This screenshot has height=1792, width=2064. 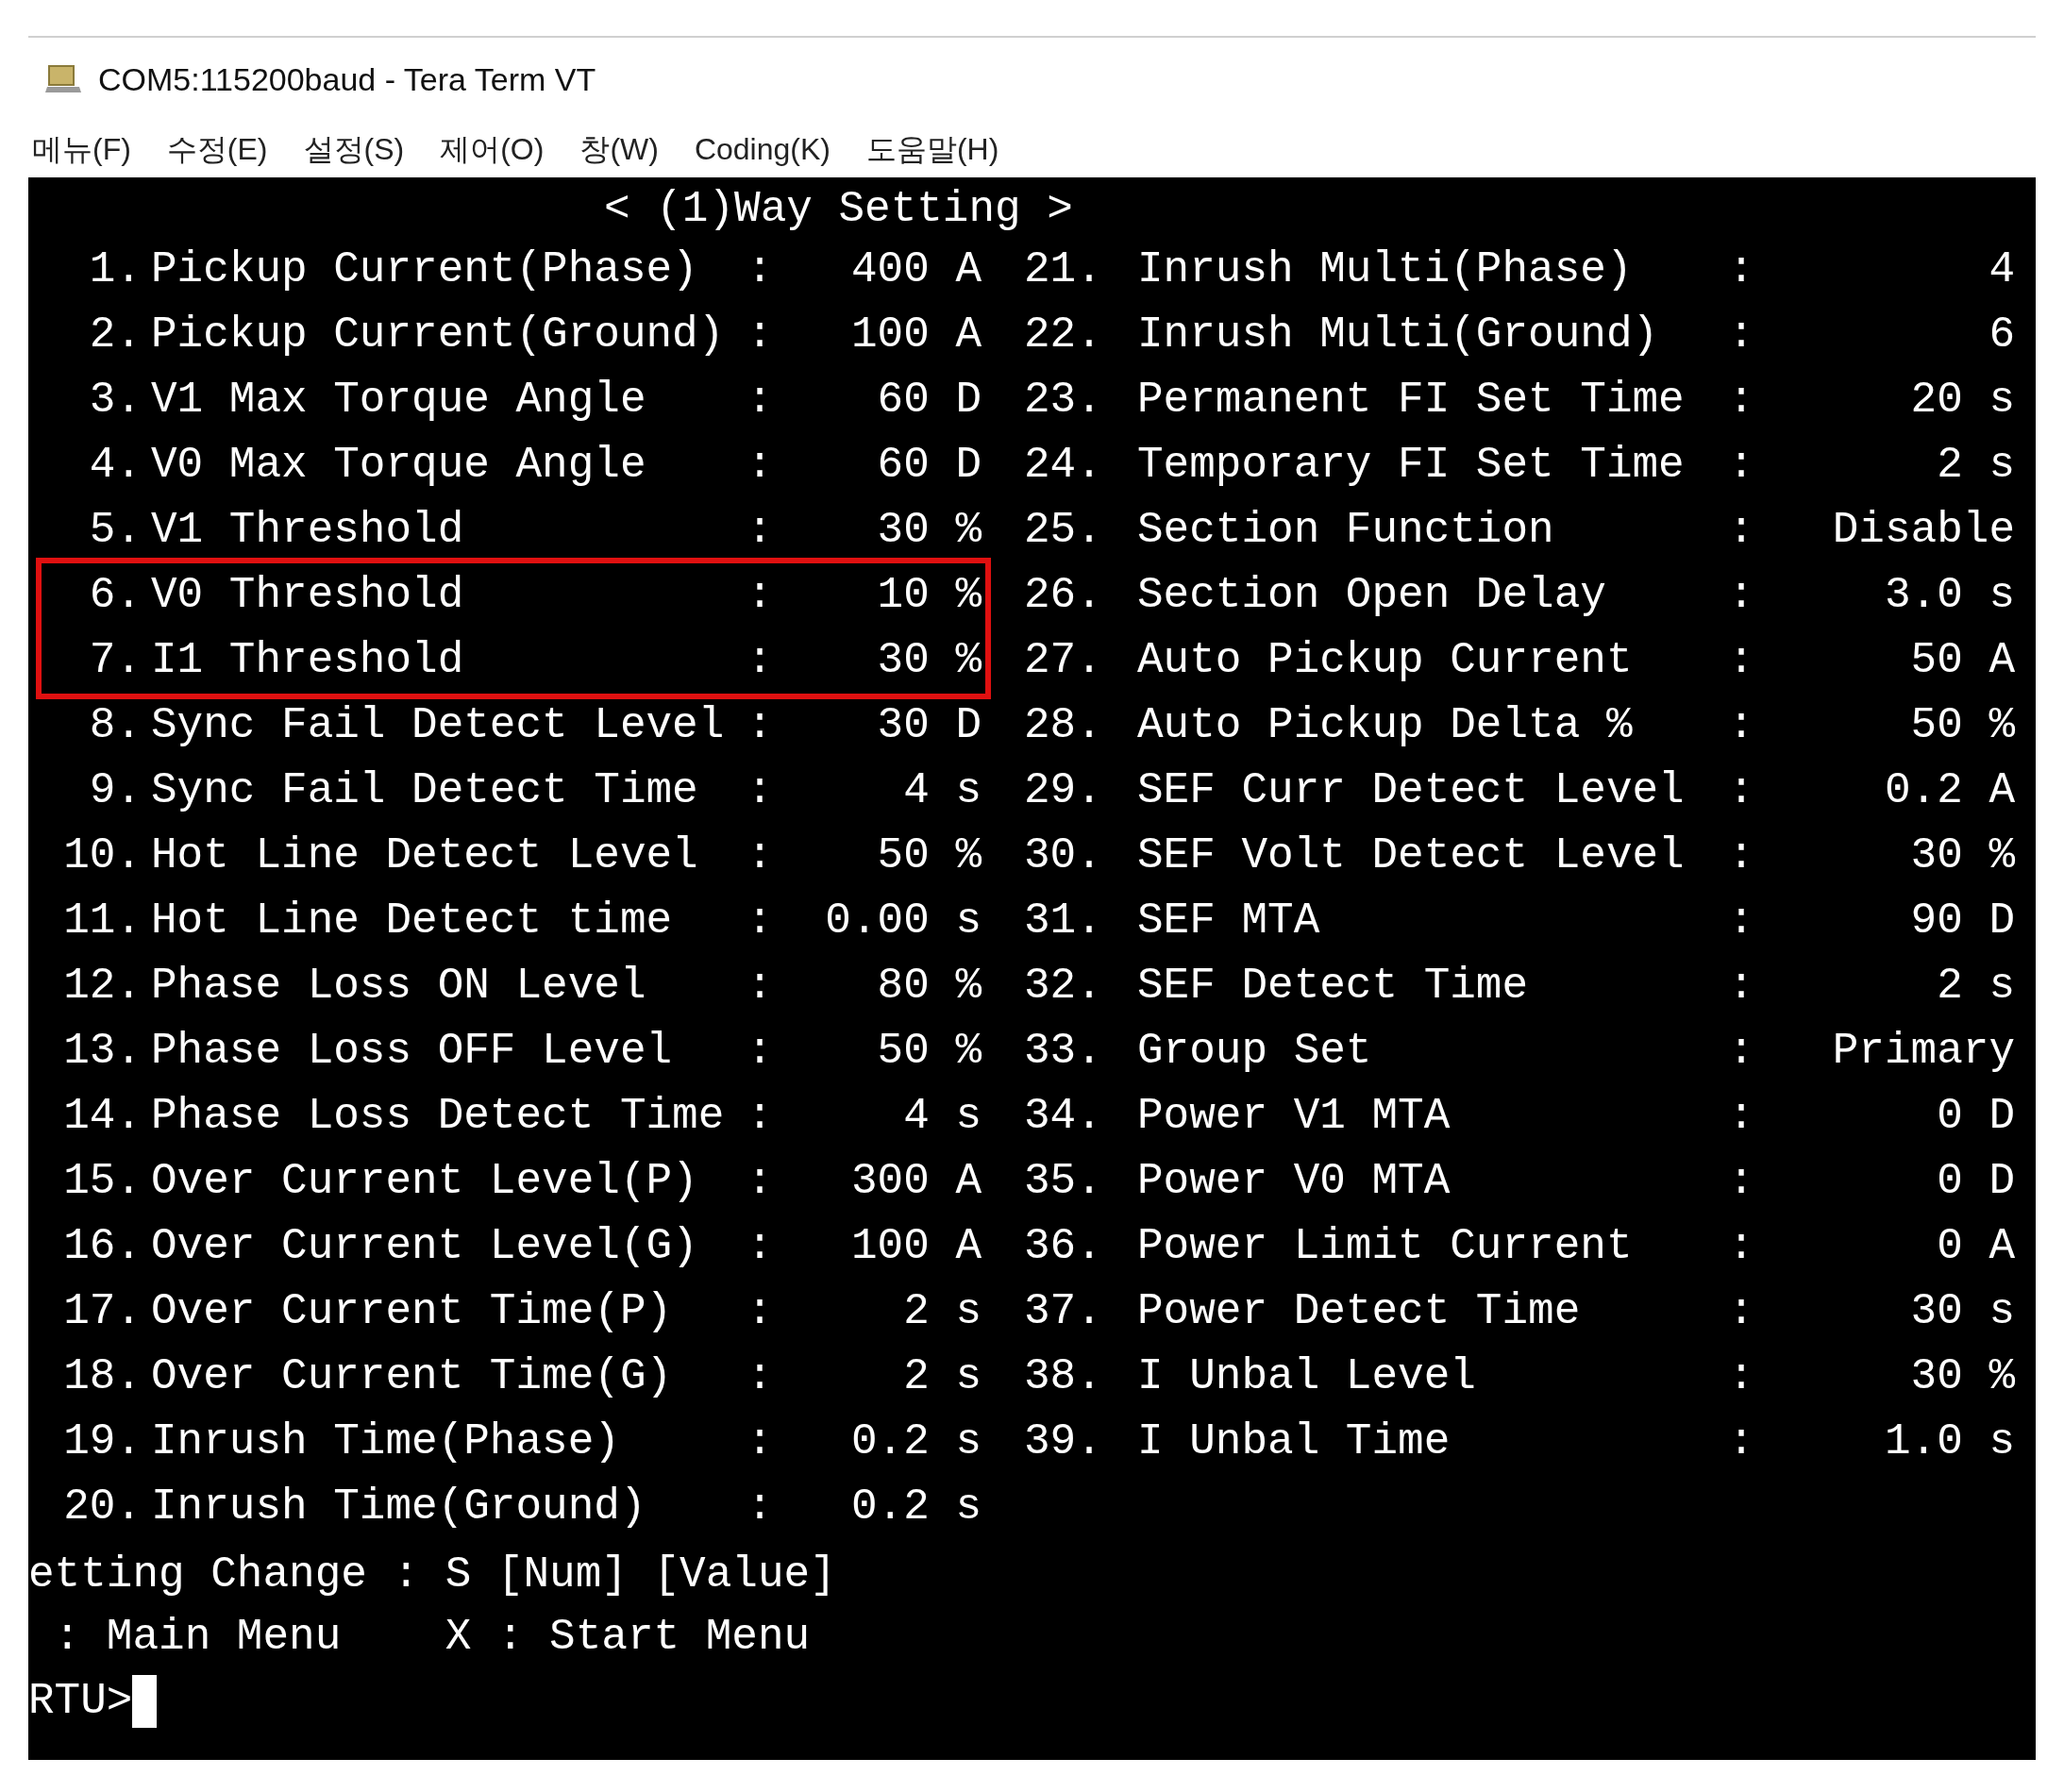 I want to click on setting-label: Phase Loss Detect Time, so click(x=438, y=1117).